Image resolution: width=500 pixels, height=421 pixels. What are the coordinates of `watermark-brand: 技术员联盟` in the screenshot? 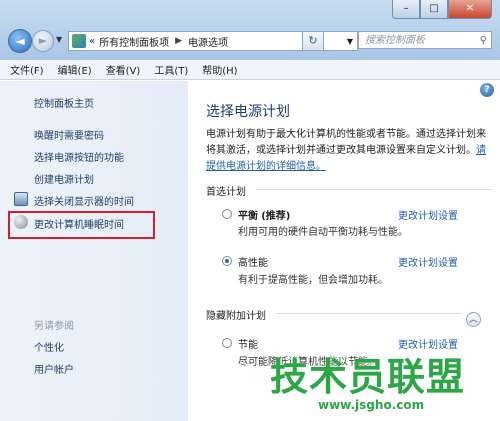 It's located at (368, 377).